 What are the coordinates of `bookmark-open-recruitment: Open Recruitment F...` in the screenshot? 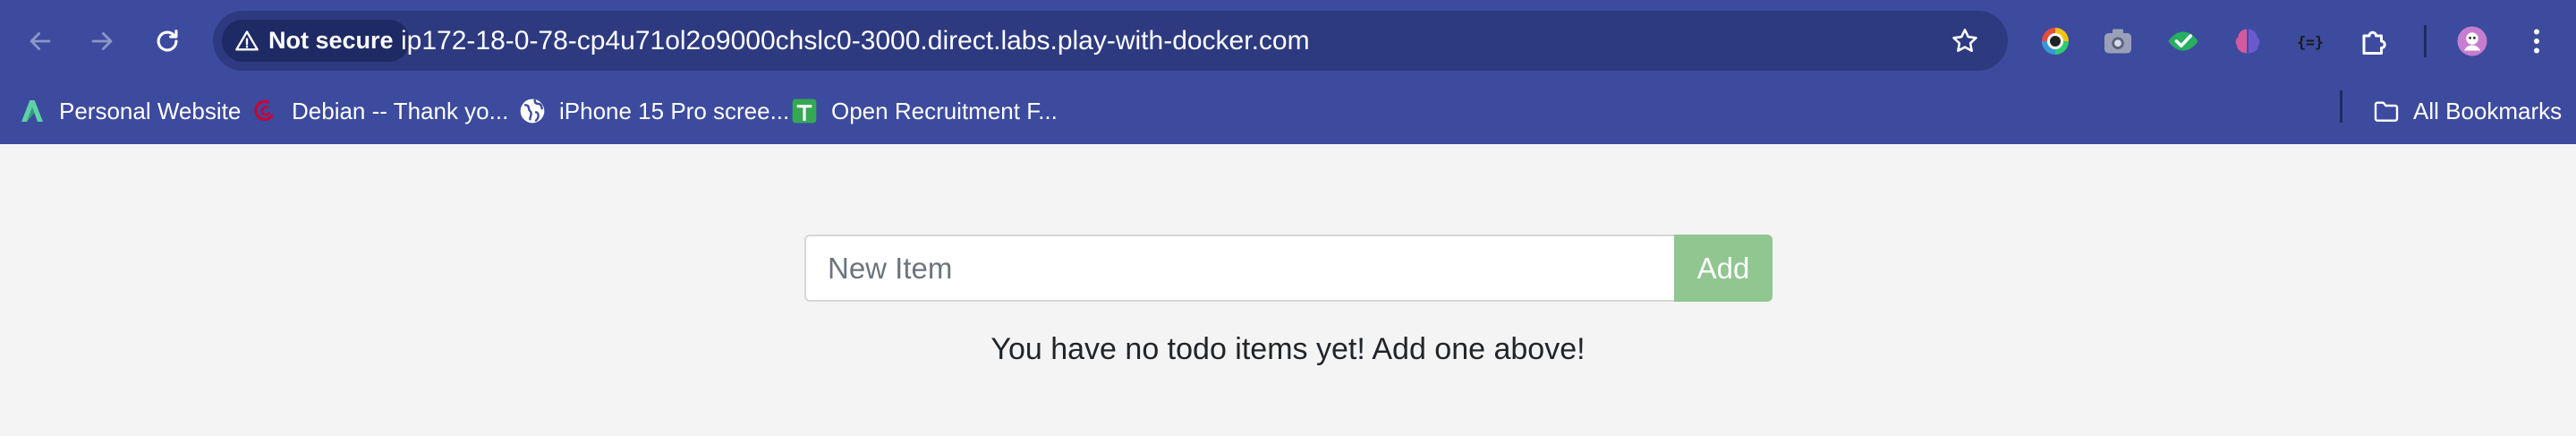 It's located at (924, 111).